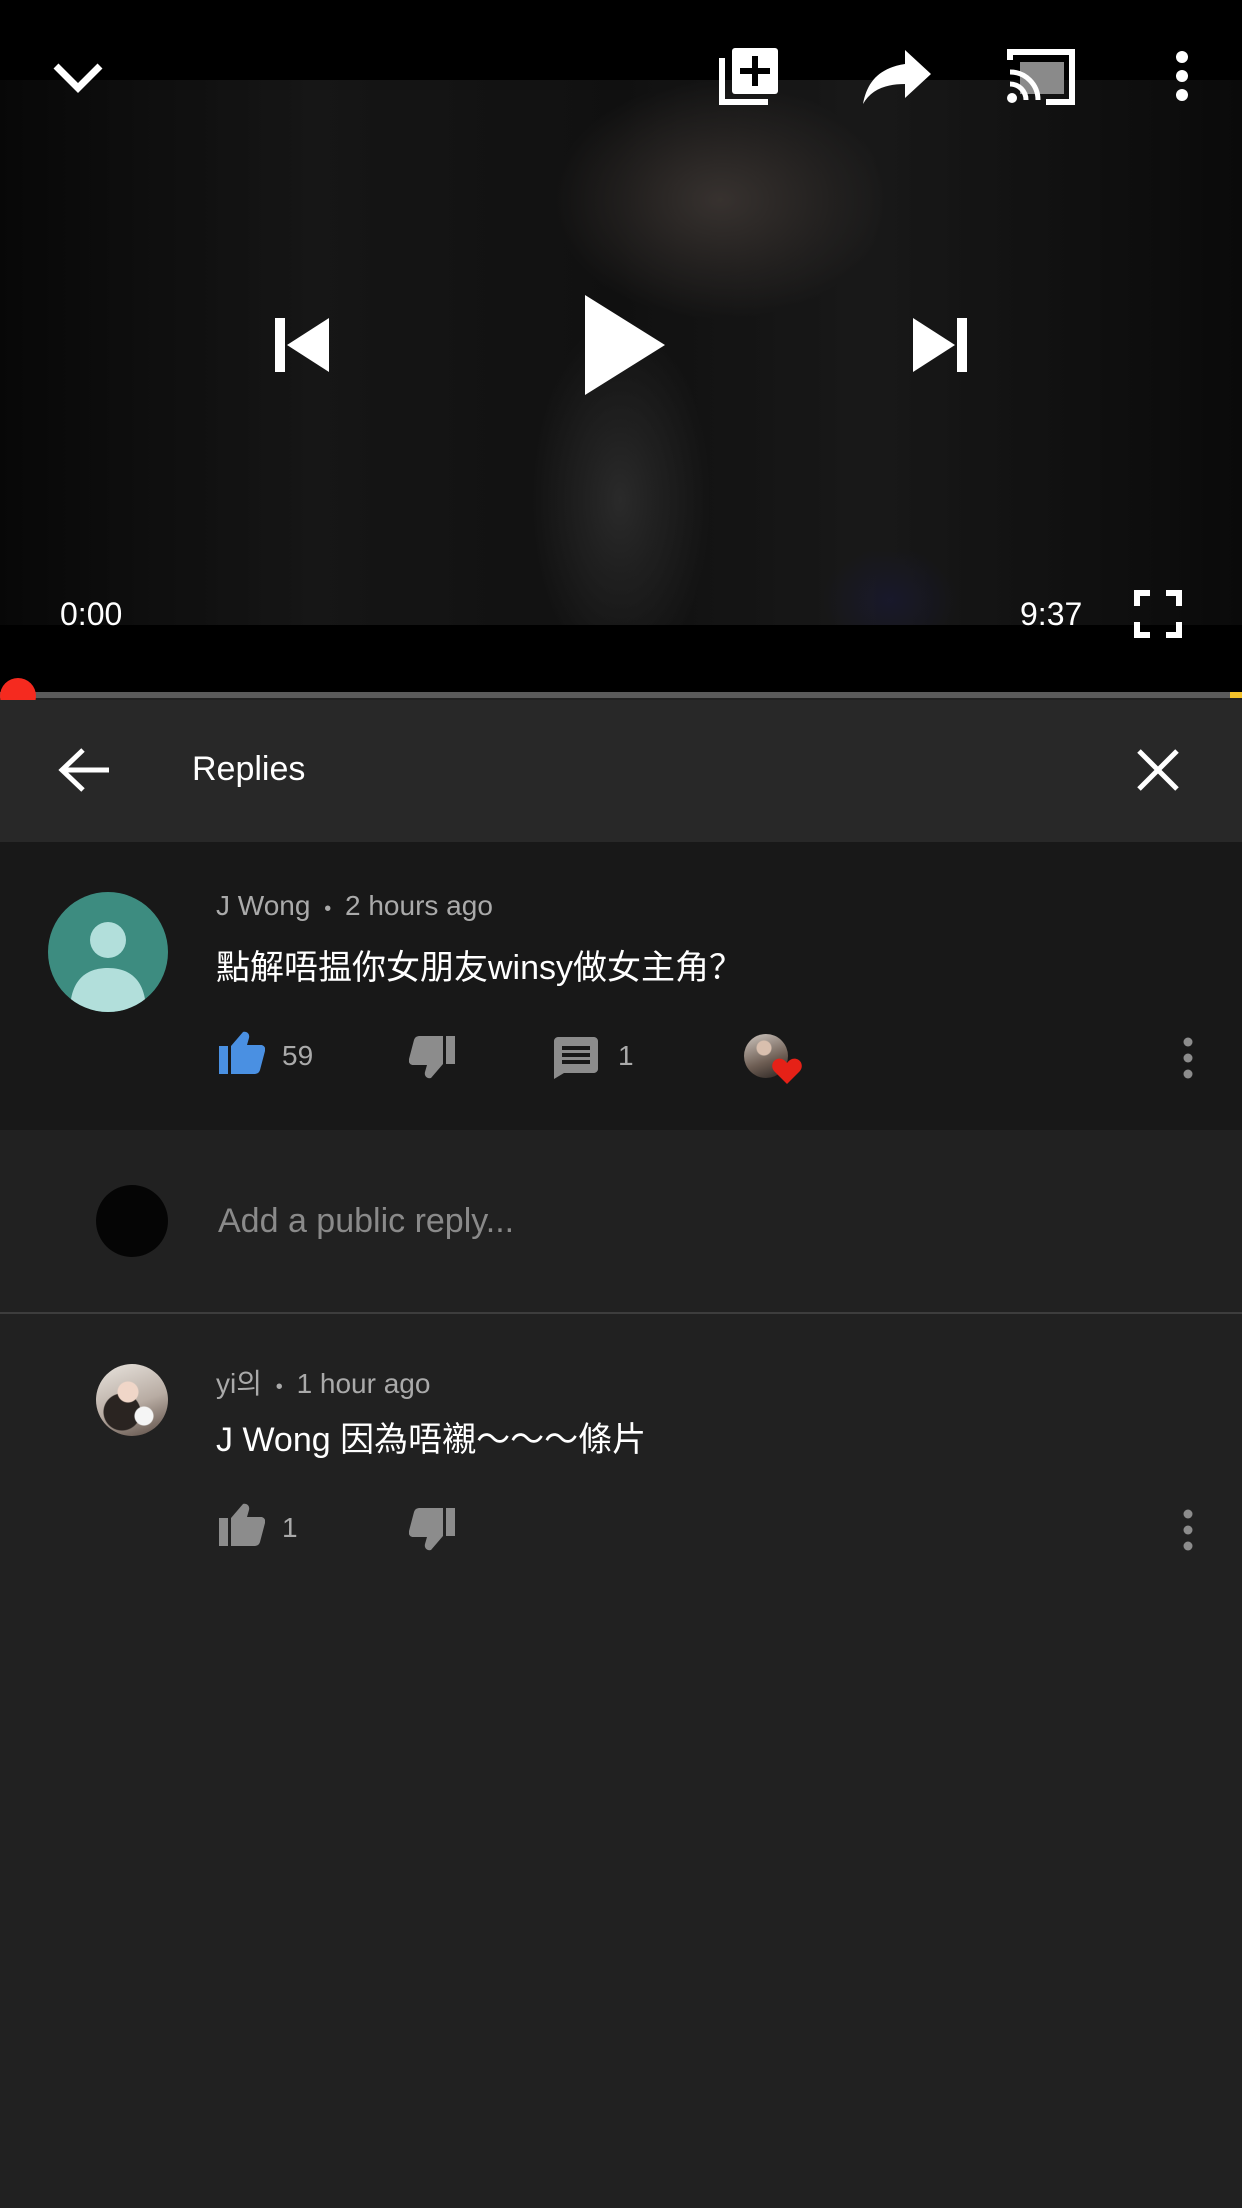 This screenshot has height=2208, width=1242. I want to click on comment-time: 1 hour ago, so click(363, 1383).